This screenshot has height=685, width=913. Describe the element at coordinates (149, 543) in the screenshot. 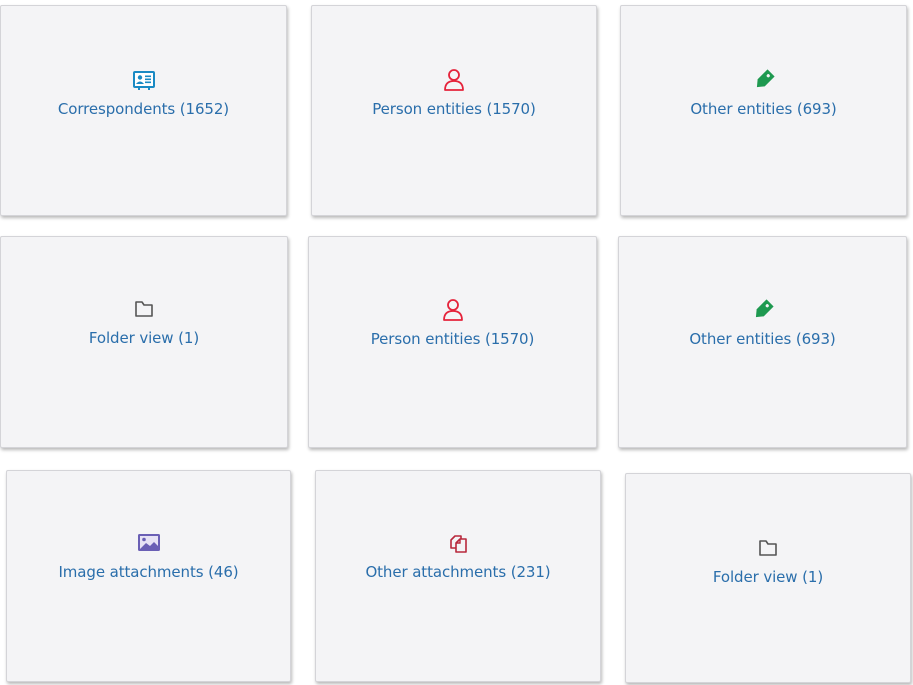

I see `image-icon` at that location.